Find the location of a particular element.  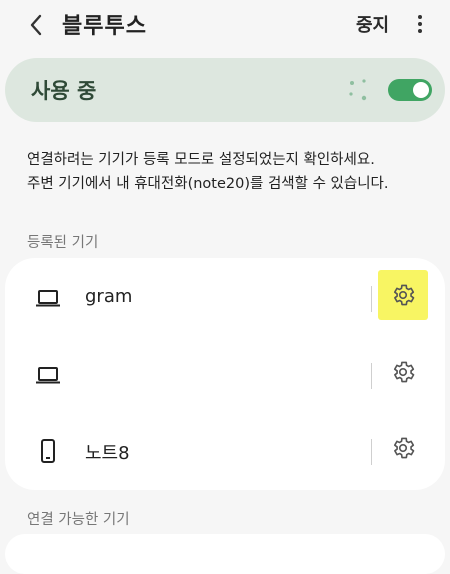

scanning-spinner-icon is located at coordinates (358, 90).